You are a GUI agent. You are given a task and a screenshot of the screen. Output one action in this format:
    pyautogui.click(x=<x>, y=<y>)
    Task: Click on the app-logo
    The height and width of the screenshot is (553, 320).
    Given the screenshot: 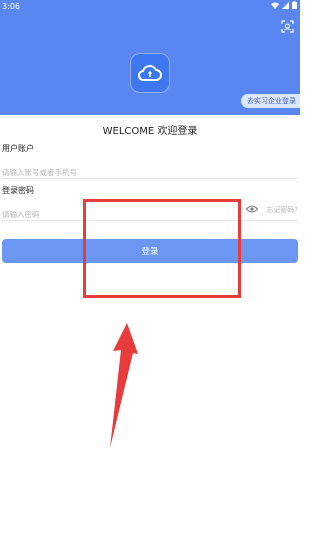 What is the action you would take?
    pyautogui.click(x=150, y=73)
    